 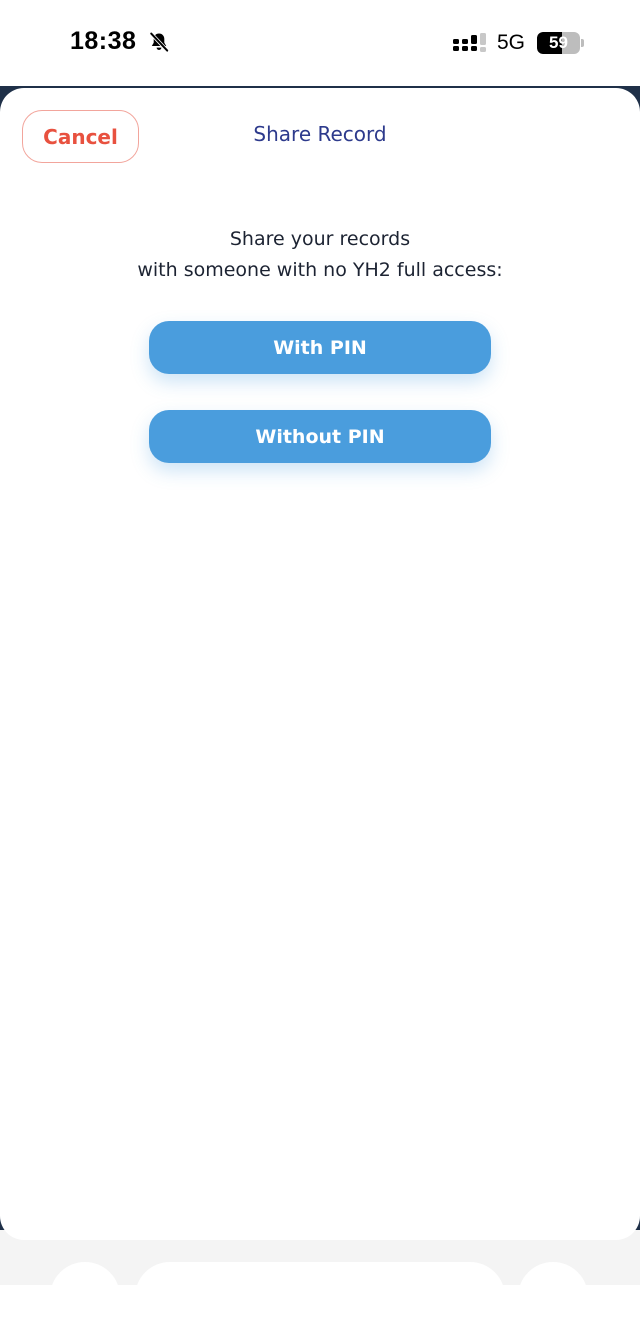 I want to click on background-tab-button-right, so click(x=553, y=1297).